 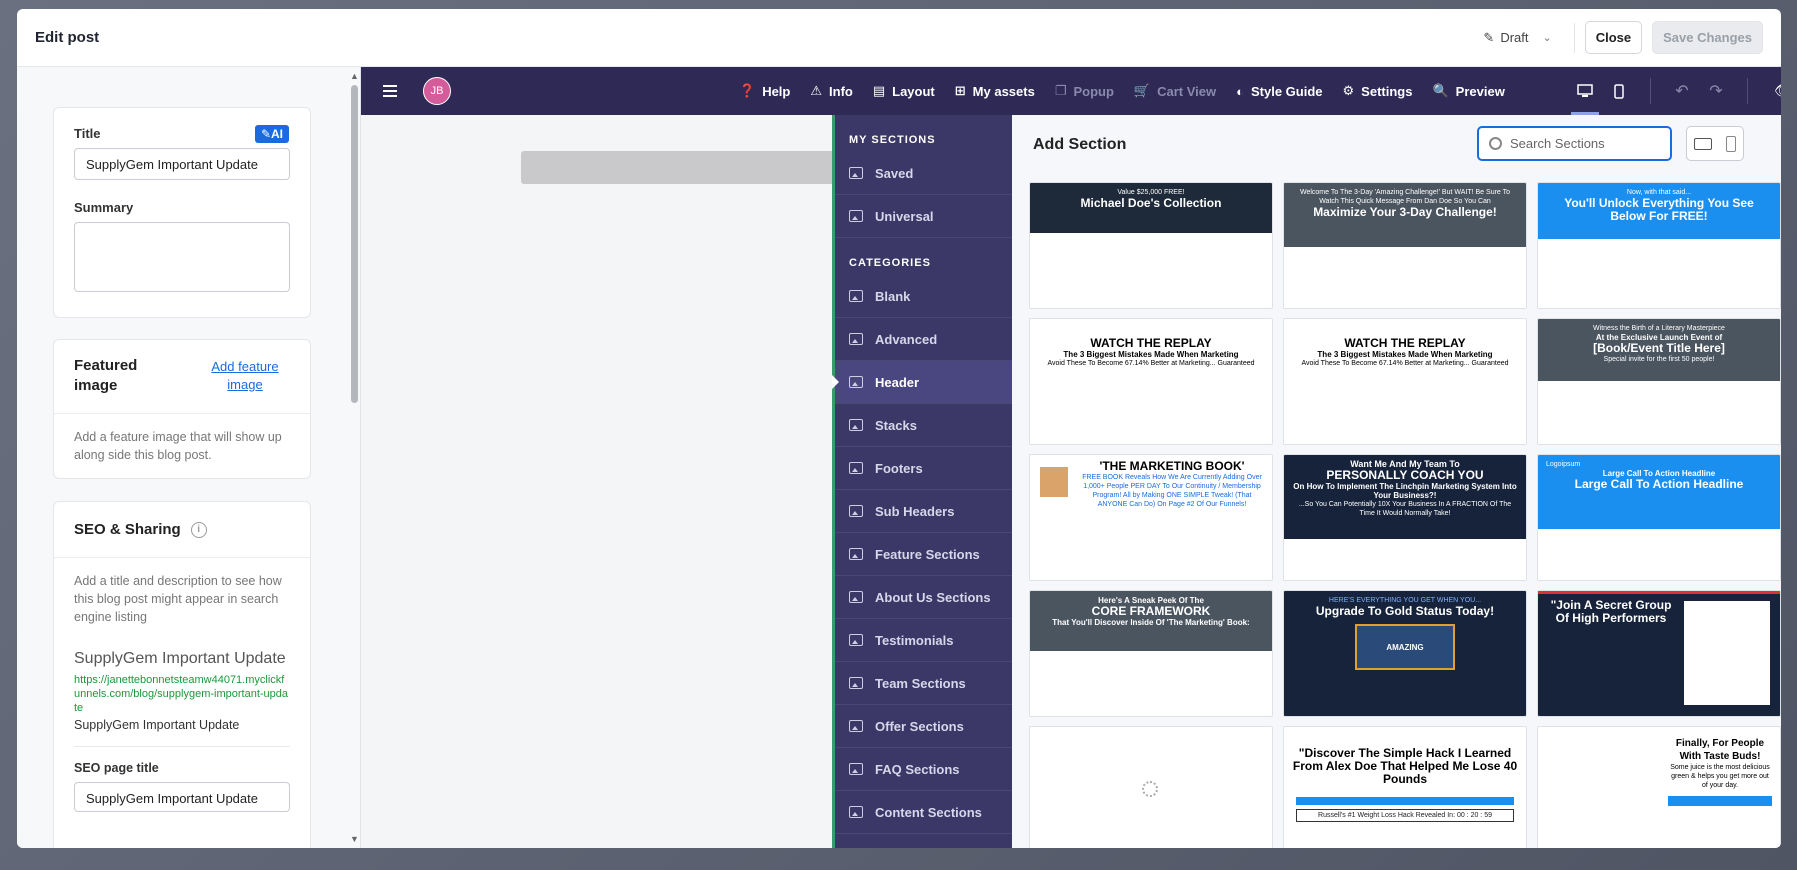 What do you see at coordinates (1054, 482) in the screenshot?
I see `book-image` at bounding box center [1054, 482].